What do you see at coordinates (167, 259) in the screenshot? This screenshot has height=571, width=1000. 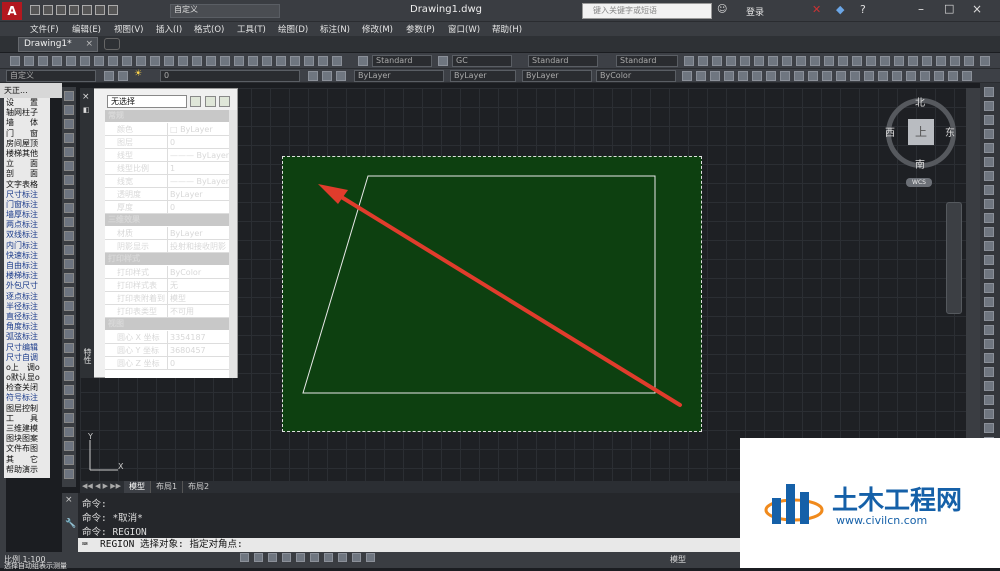 I see `property-section-header: 打印样式` at bounding box center [167, 259].